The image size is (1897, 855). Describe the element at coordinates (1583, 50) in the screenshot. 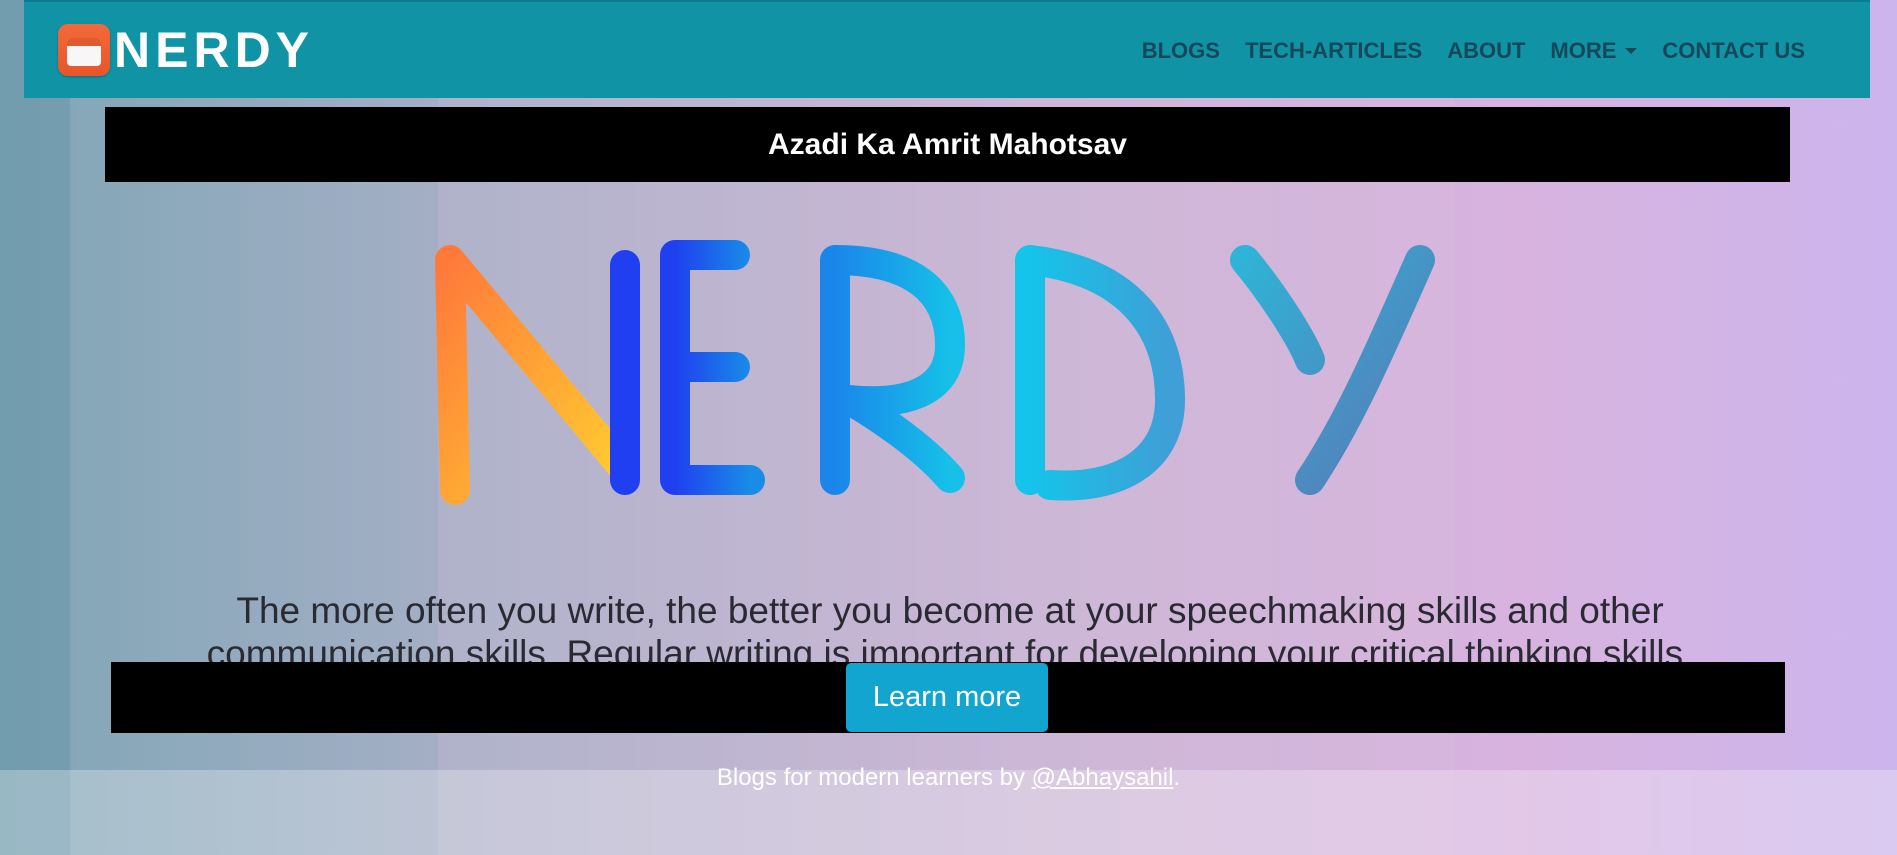

I see `nav-link-more-label: MORE` at that location.